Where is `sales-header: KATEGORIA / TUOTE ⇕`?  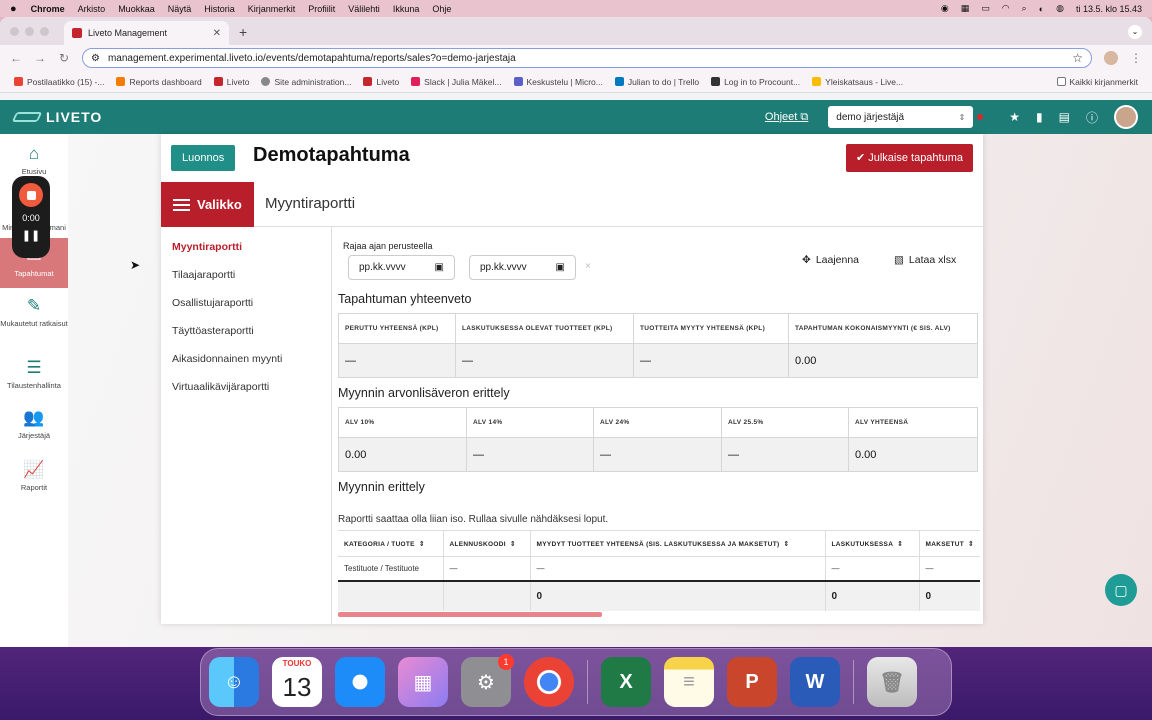 sales-header: KATEGORIA / TUOTE ⇕ is located at coordinates (391, 543).